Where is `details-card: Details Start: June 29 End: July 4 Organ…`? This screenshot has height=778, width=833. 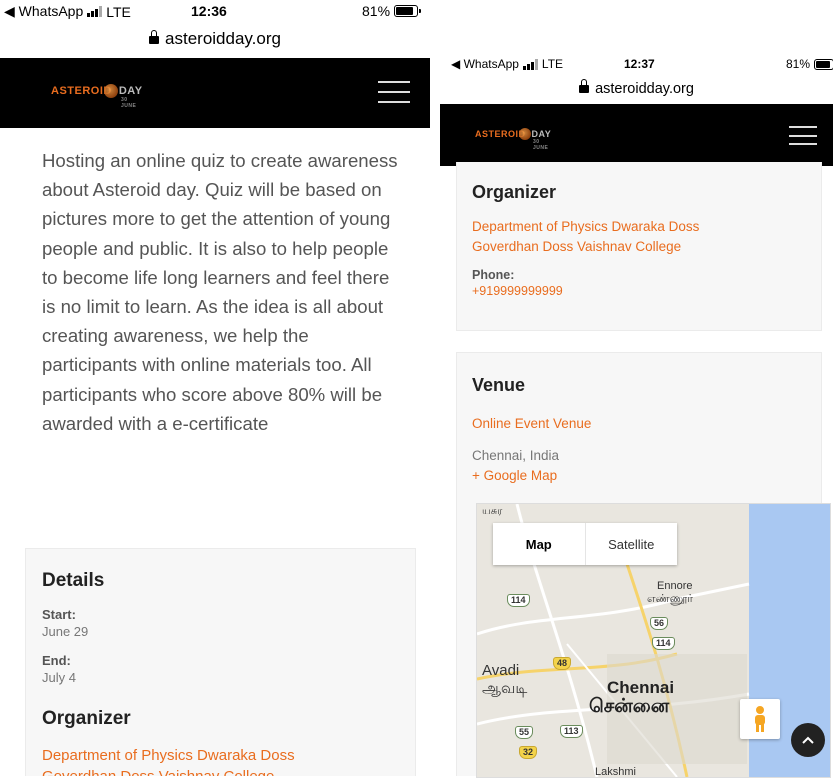 details-card: Details Start: June 29 End: July 4 Organ… is located at coordinates (220, 662).